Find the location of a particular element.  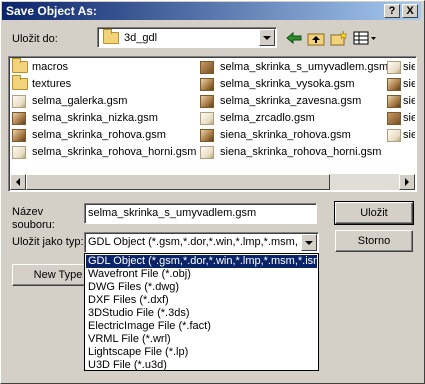

scroll-right-button is located at coordinates (407, 182).